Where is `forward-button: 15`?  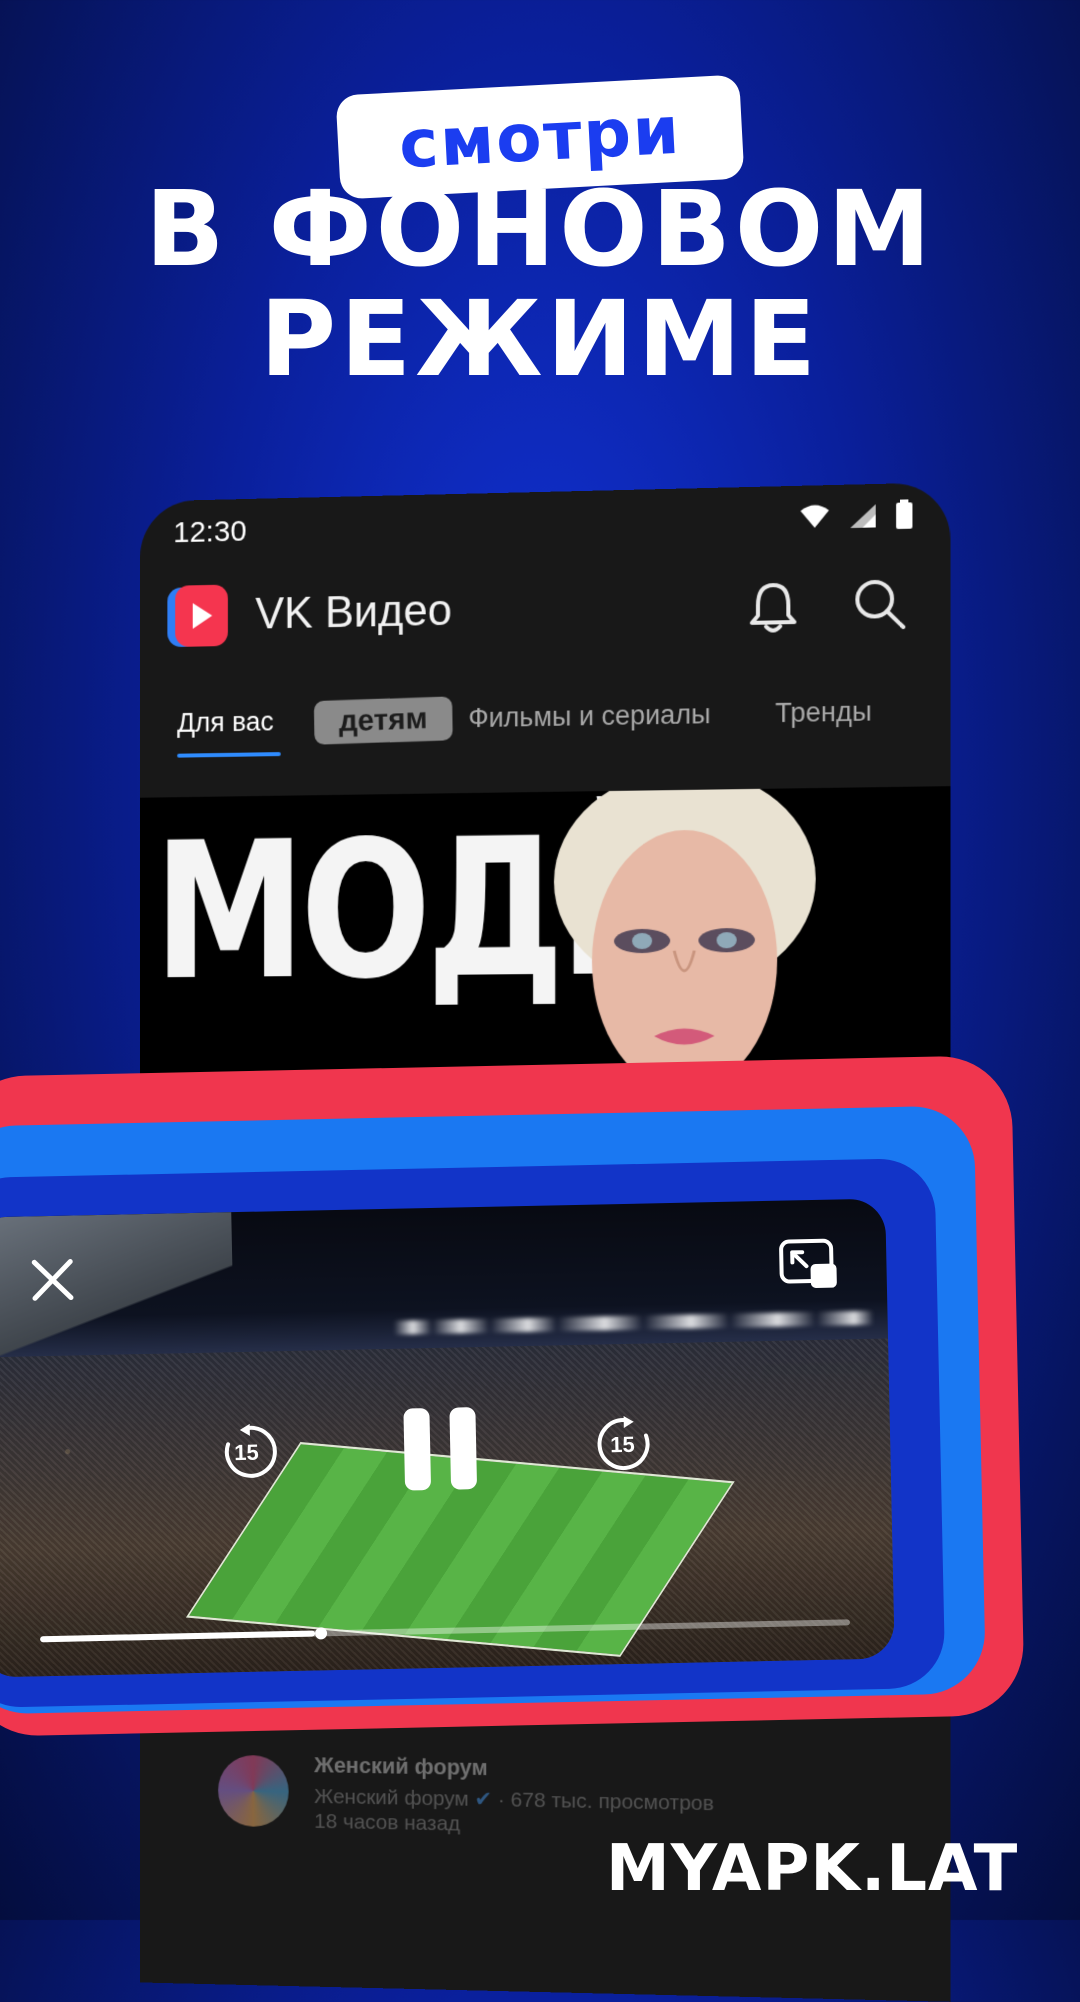 forward-button: 15 is located at coordinates (624, 1443).